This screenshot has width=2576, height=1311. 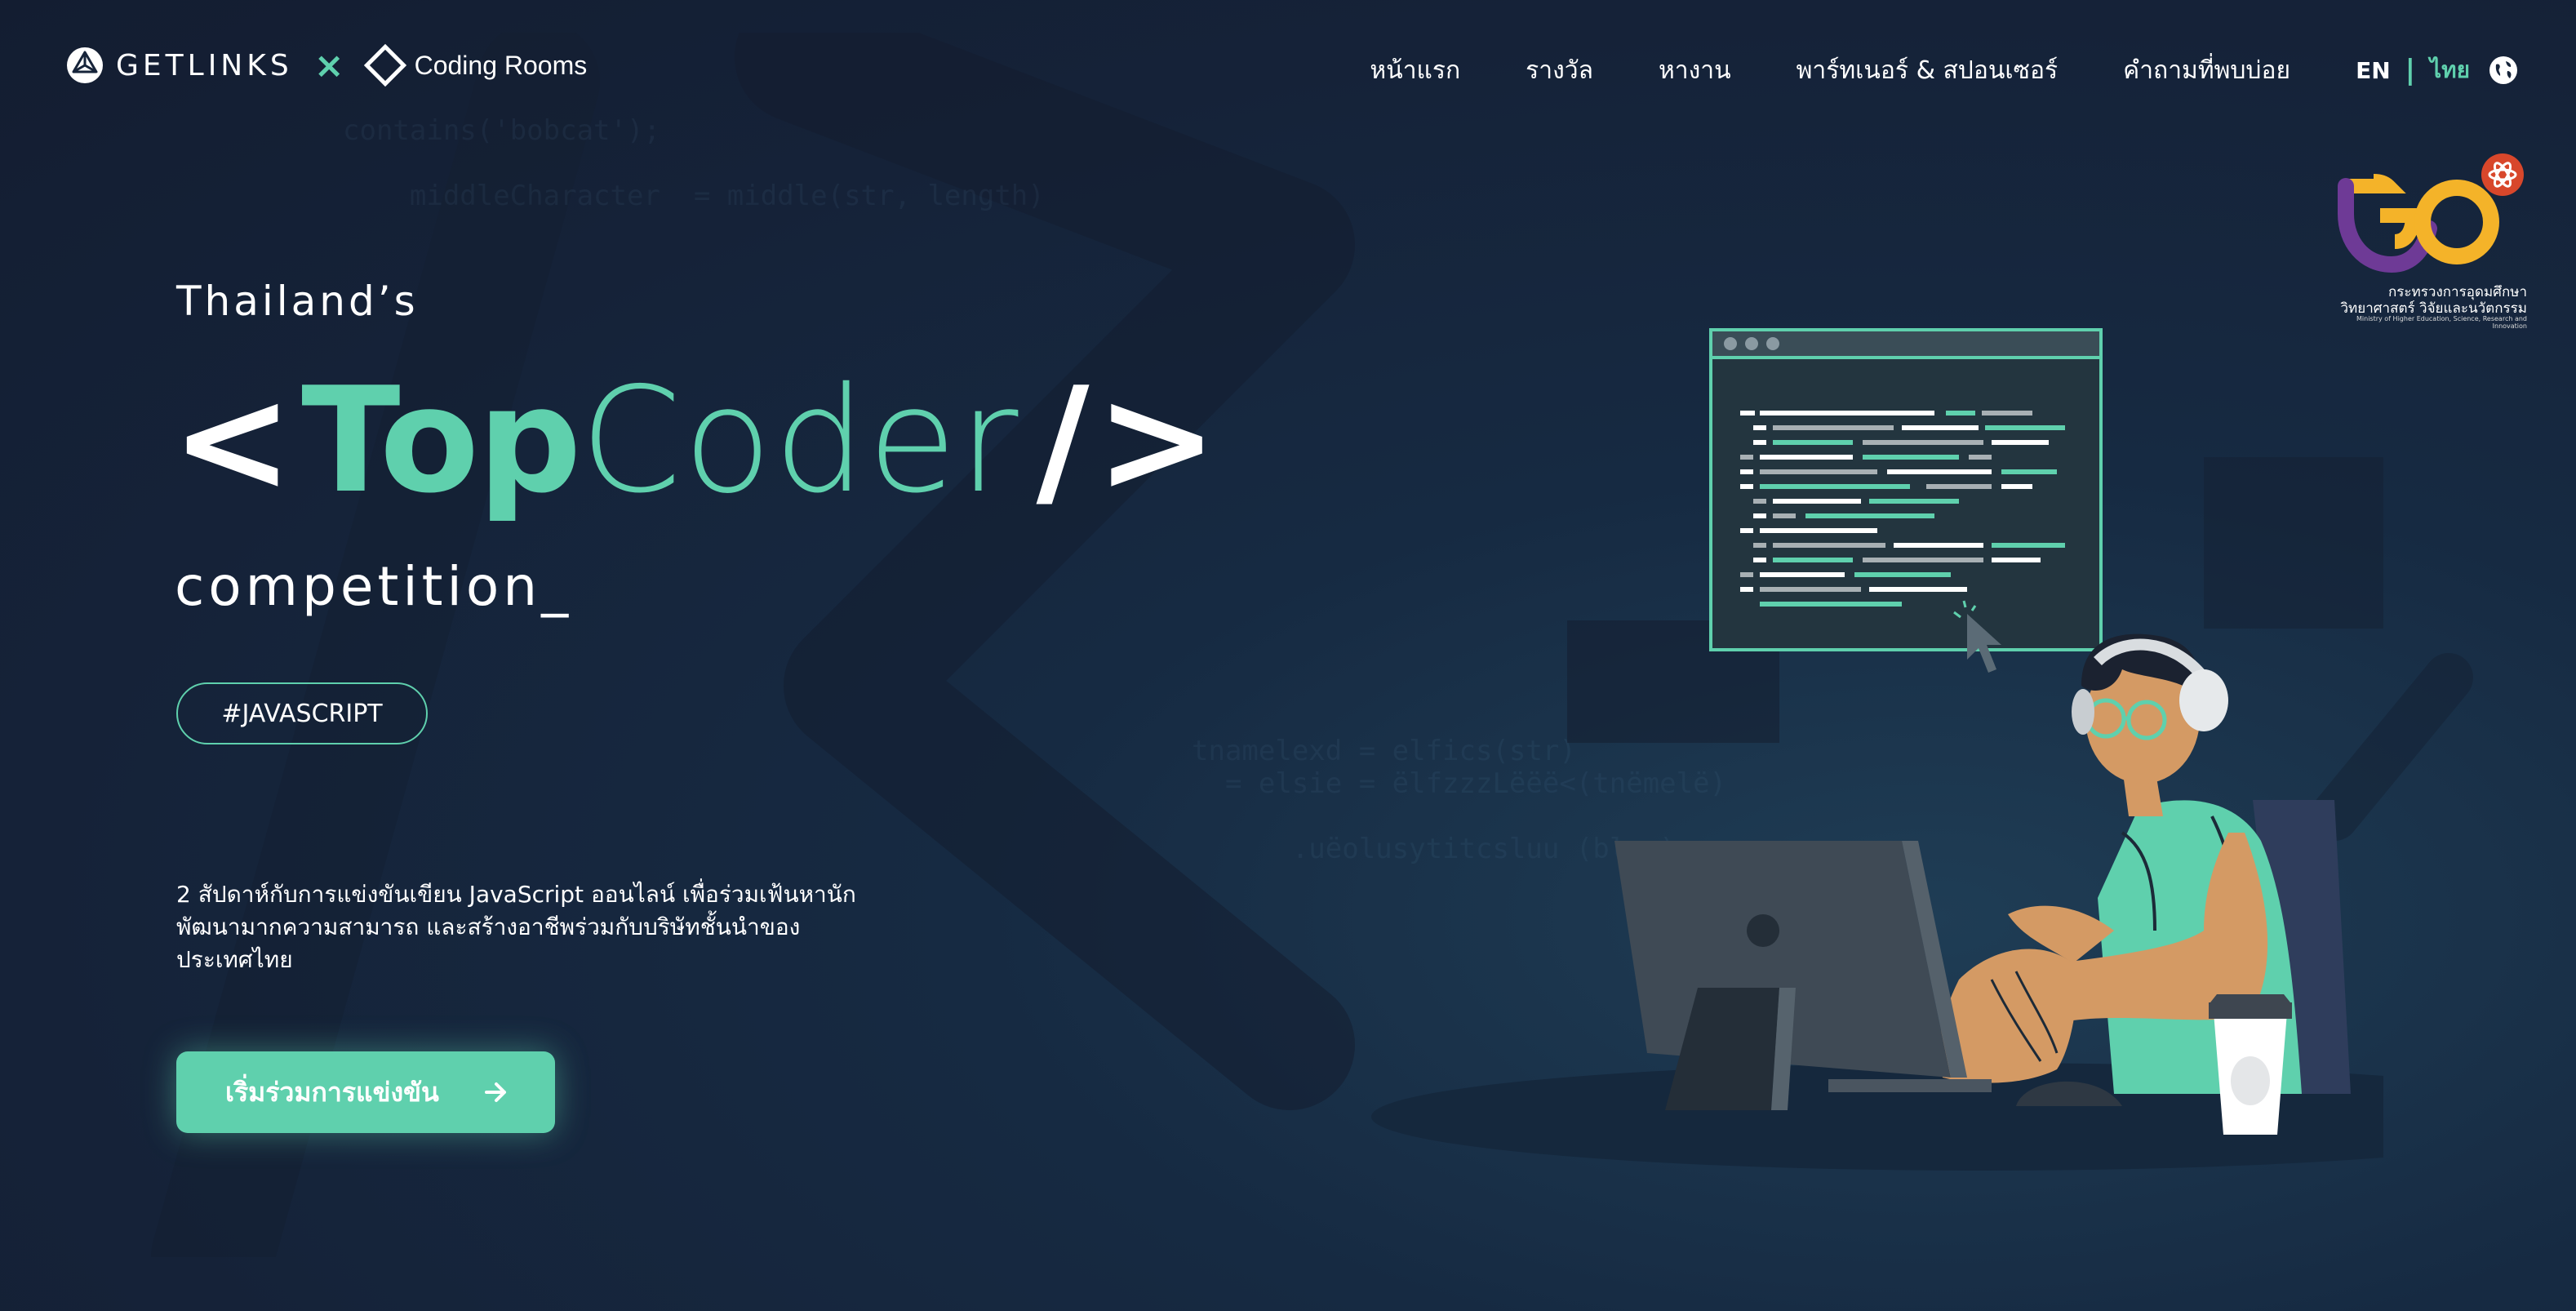 I want to click on hero-subtitle: competition_, so click(x=374, y=587).